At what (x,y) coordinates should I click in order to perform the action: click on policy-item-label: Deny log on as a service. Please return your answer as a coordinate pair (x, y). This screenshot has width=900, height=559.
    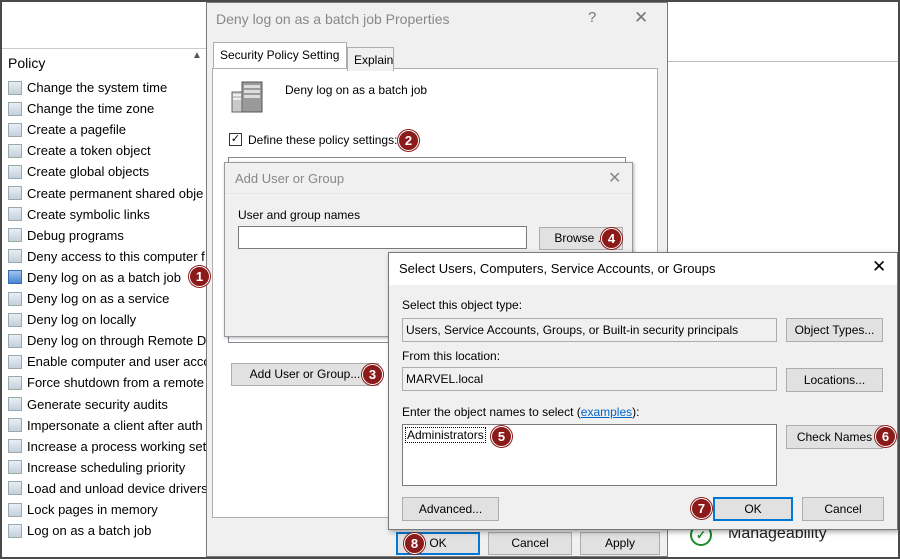
    Looking at the image, I should click on (98, 298).